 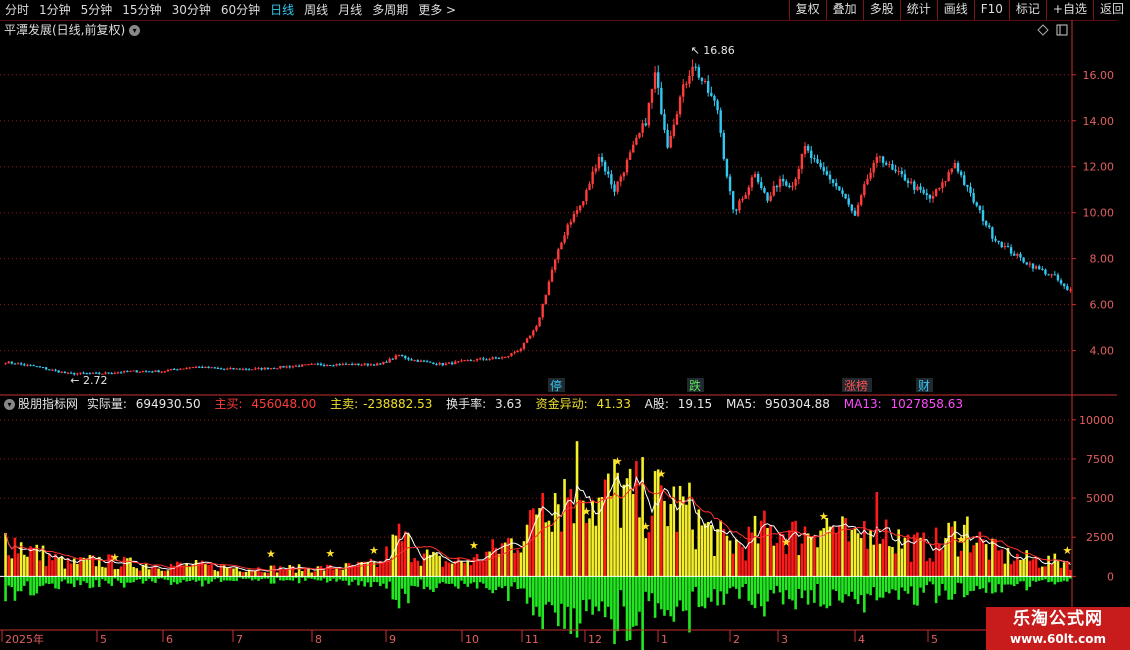 What do you see at coordinates (1099, 75) in the screenshot?
I see `price-tick-label: 16.00` at bounding box center [1099, 75].